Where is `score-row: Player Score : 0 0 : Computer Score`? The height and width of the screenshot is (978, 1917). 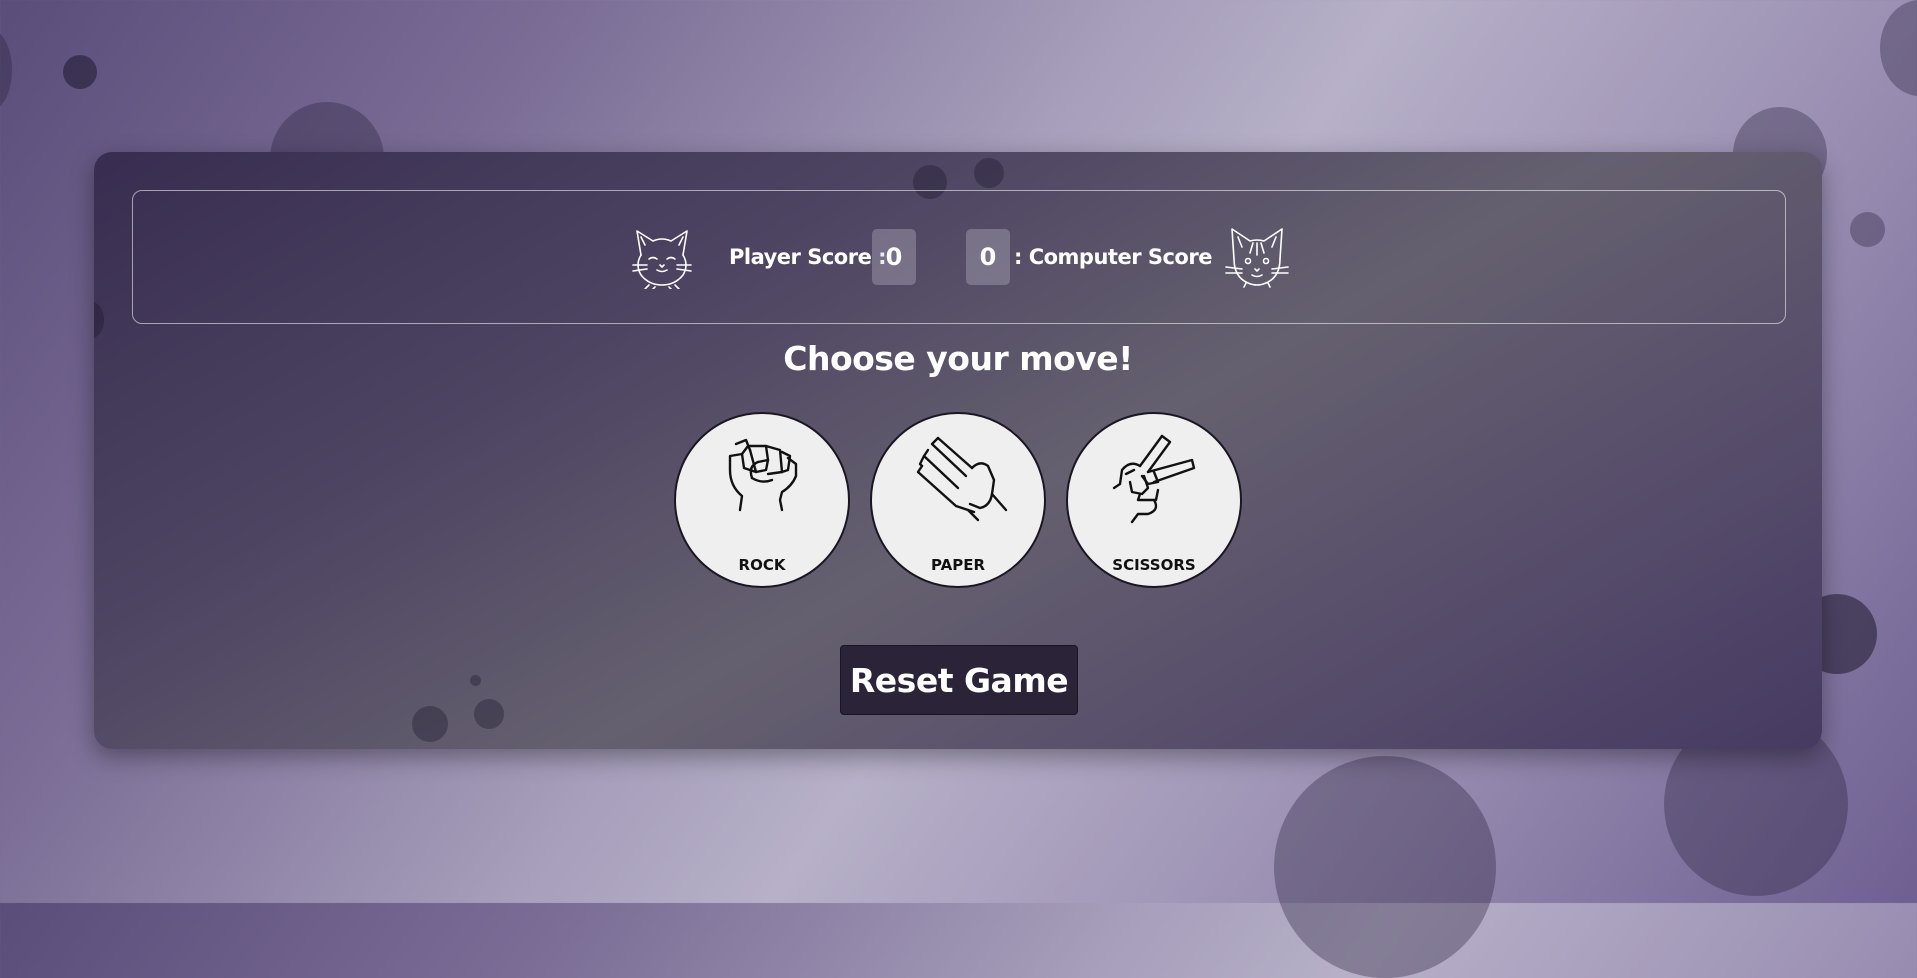 score-row: Player Score : 0 0 : Computer Score is located at coordinates (959, 257).